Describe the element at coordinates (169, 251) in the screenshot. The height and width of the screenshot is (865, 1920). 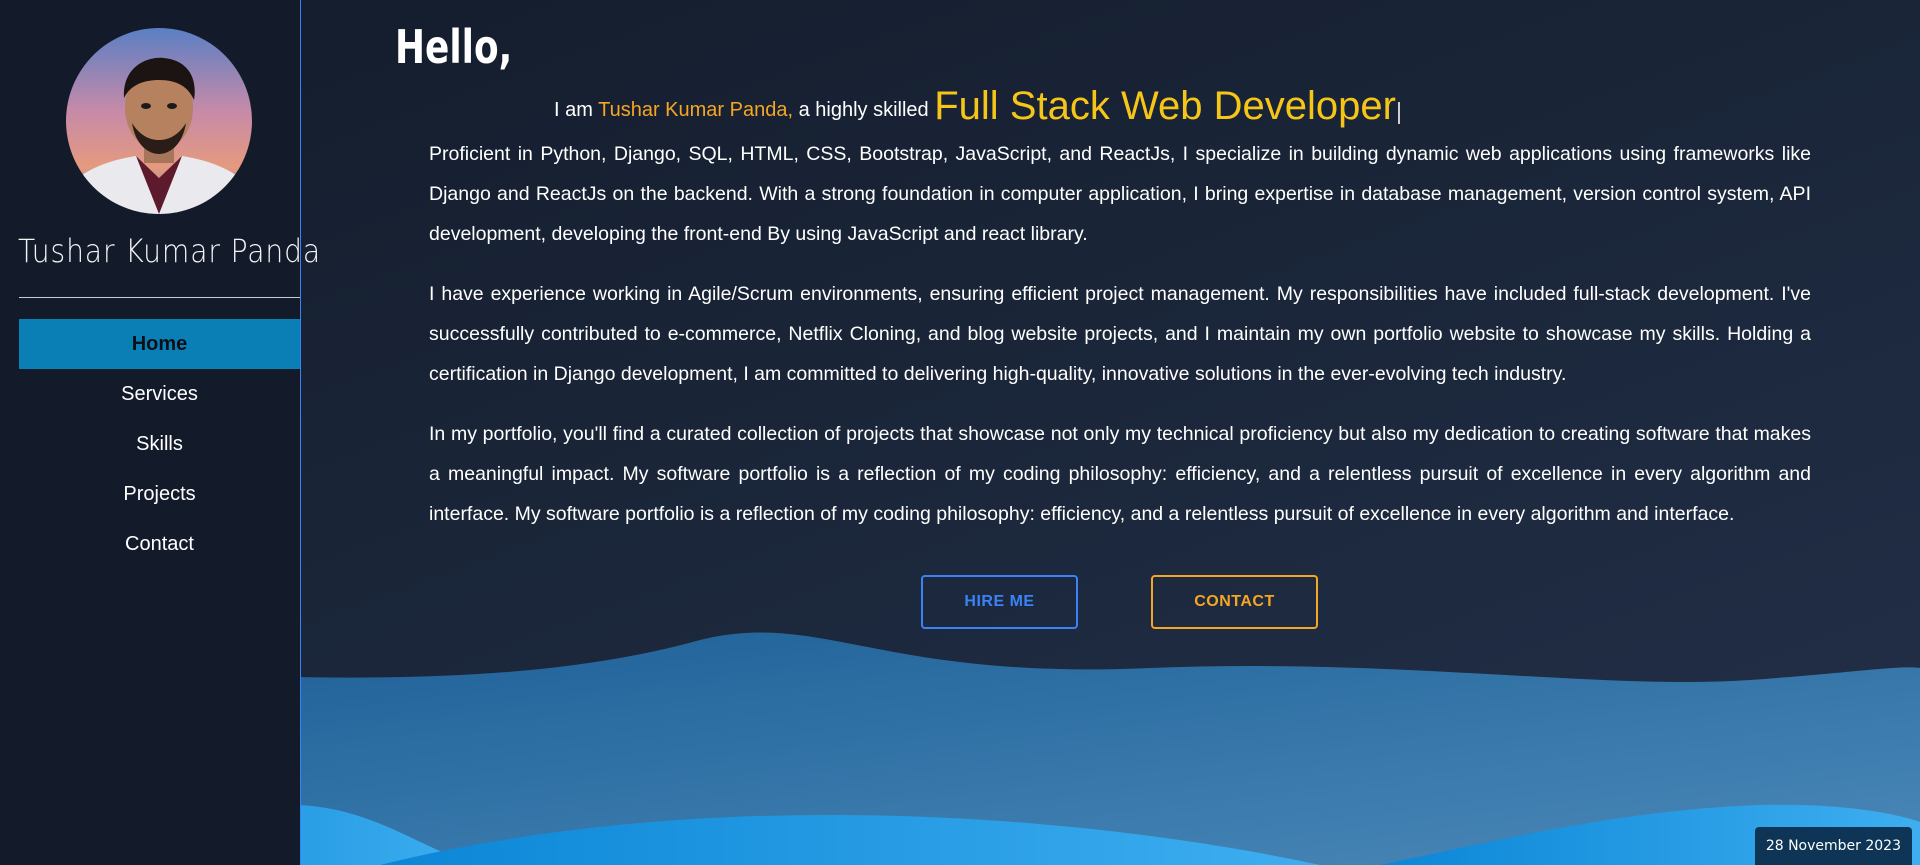
I see `profile-name: Tushar Kumar Panda` at that location.